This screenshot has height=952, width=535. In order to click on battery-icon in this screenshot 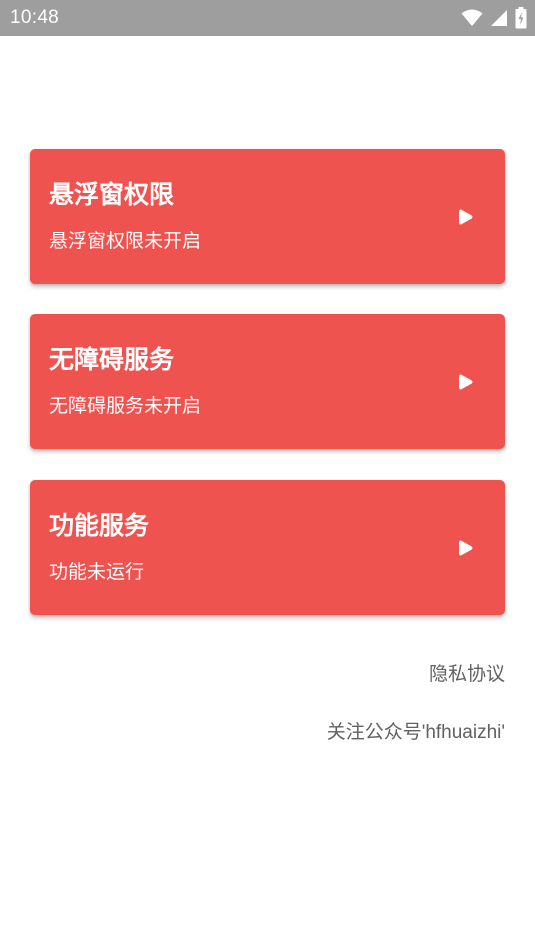, I will do `click(521, 18)`.